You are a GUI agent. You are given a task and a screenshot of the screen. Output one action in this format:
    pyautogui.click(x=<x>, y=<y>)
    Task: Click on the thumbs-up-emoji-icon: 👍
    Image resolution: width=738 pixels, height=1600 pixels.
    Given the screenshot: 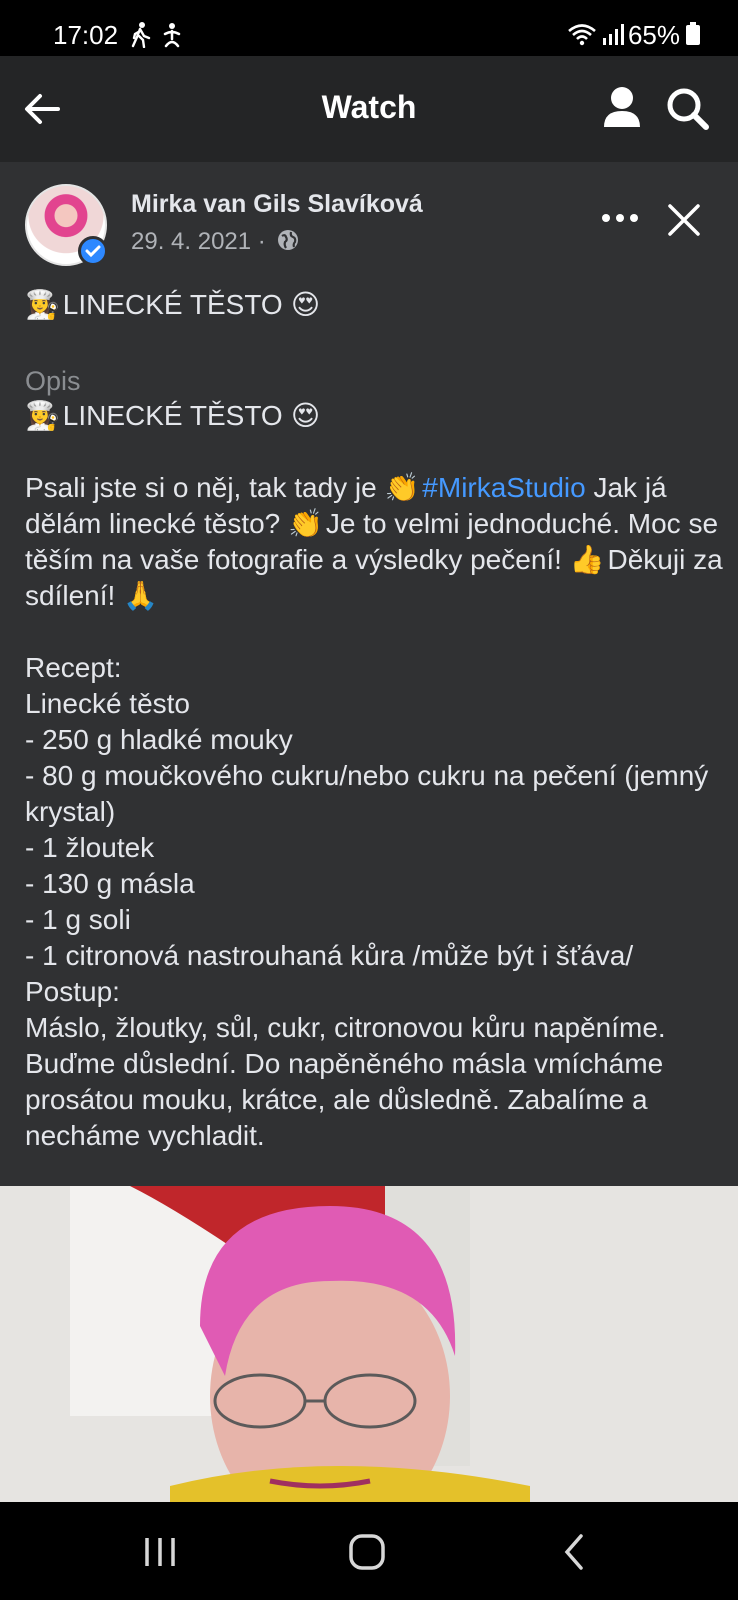 What is the action you would take?
    pyautogui.click(x=587, y=559)
    